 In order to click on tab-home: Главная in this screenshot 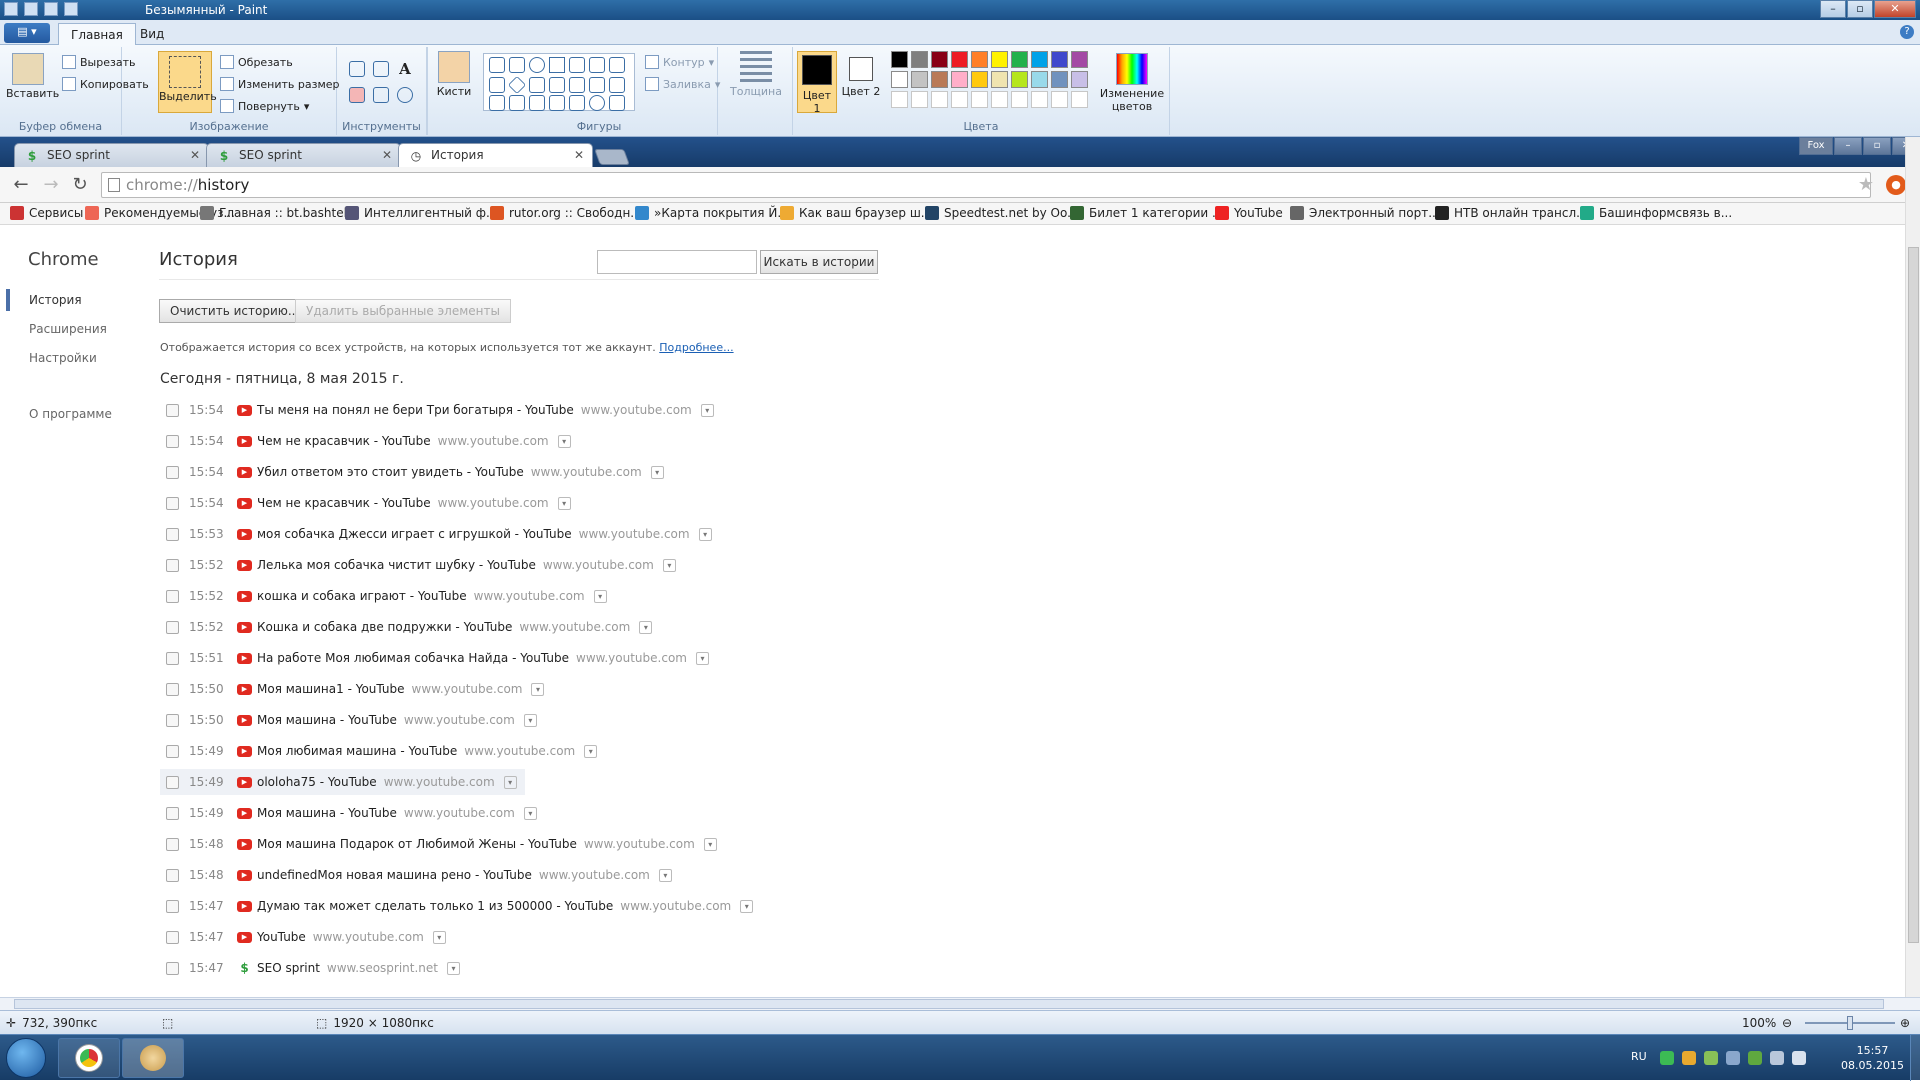, I will do `click(97, 34)`.